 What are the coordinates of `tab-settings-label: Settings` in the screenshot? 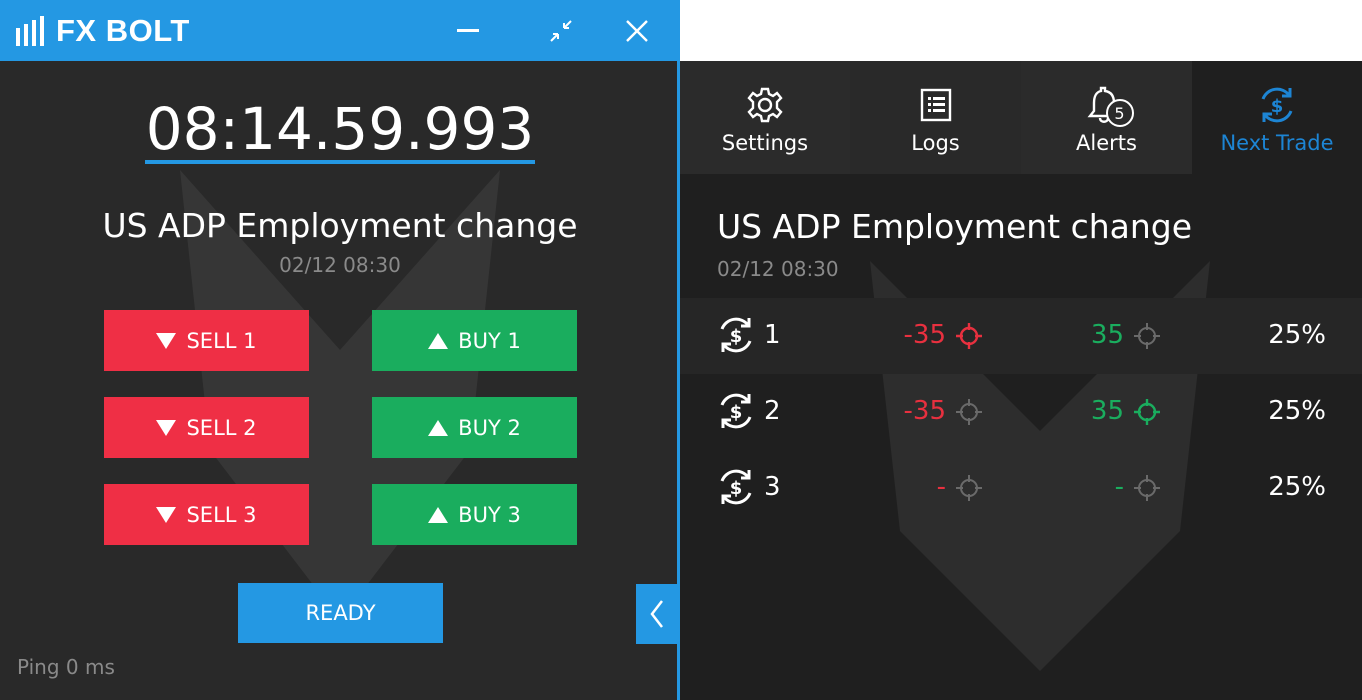 It's located at (765, 143).